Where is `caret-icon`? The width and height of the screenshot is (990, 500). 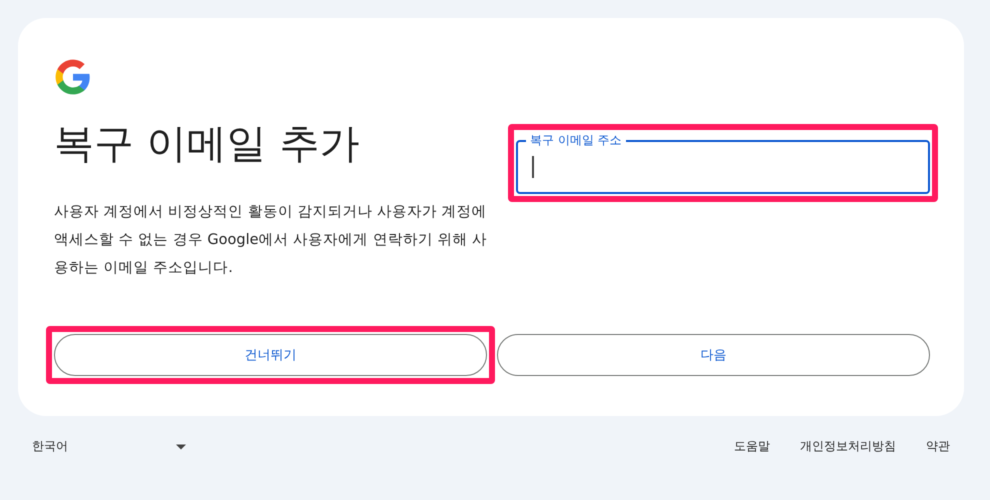
caret-icon is located at coordinates (181, 447).